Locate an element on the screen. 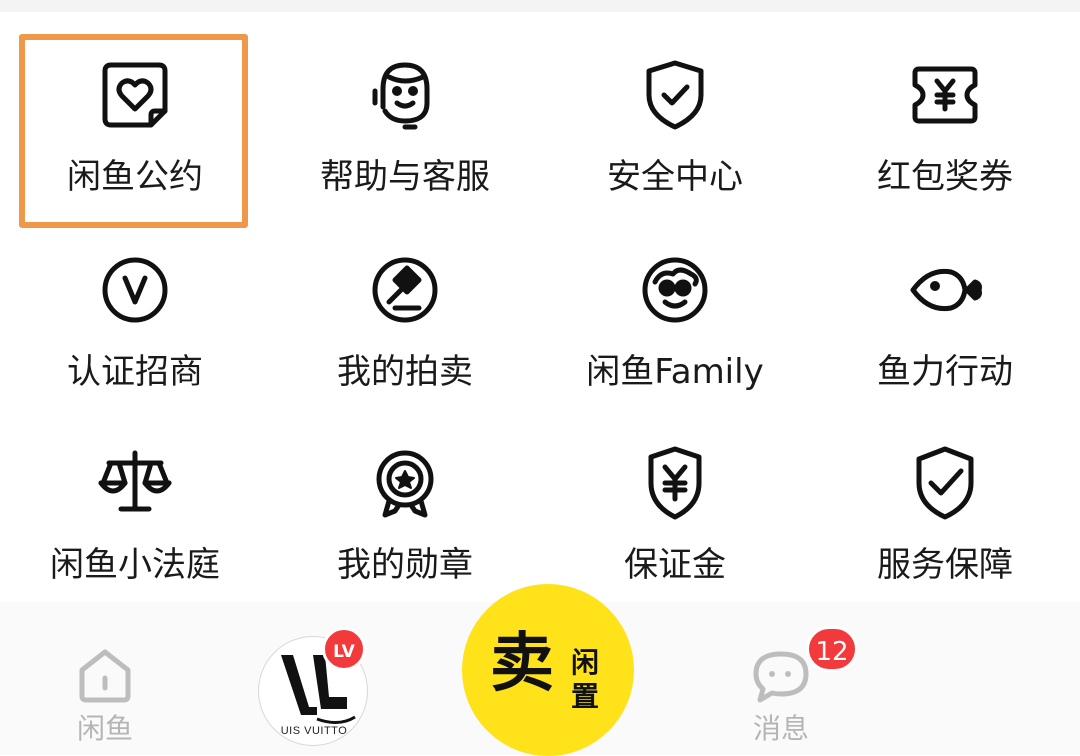 This screenshot has height=756, width=1080. service-label: 帮助与客服 is located at coordinates (405, 177).